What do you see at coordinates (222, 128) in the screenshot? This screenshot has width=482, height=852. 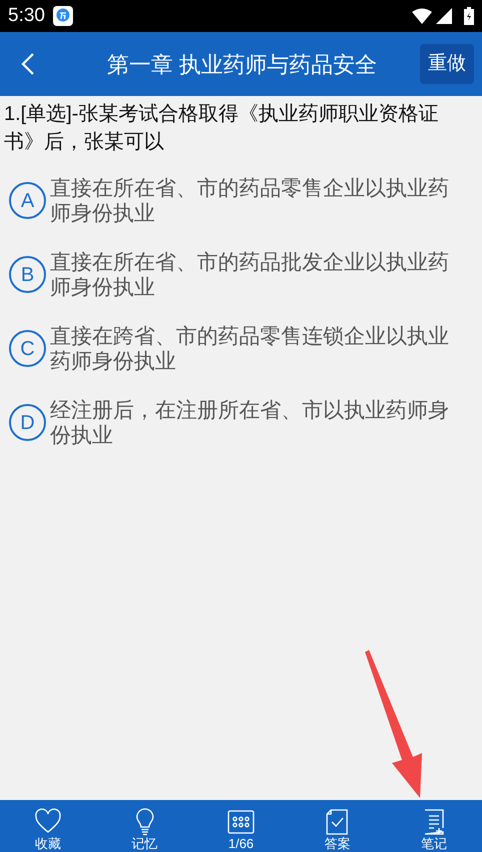 I see `question-text: 1.[单选]-张某考试合格取得《执业药师职业资格证书》后，张某可以` at bounding box center [222, 128].